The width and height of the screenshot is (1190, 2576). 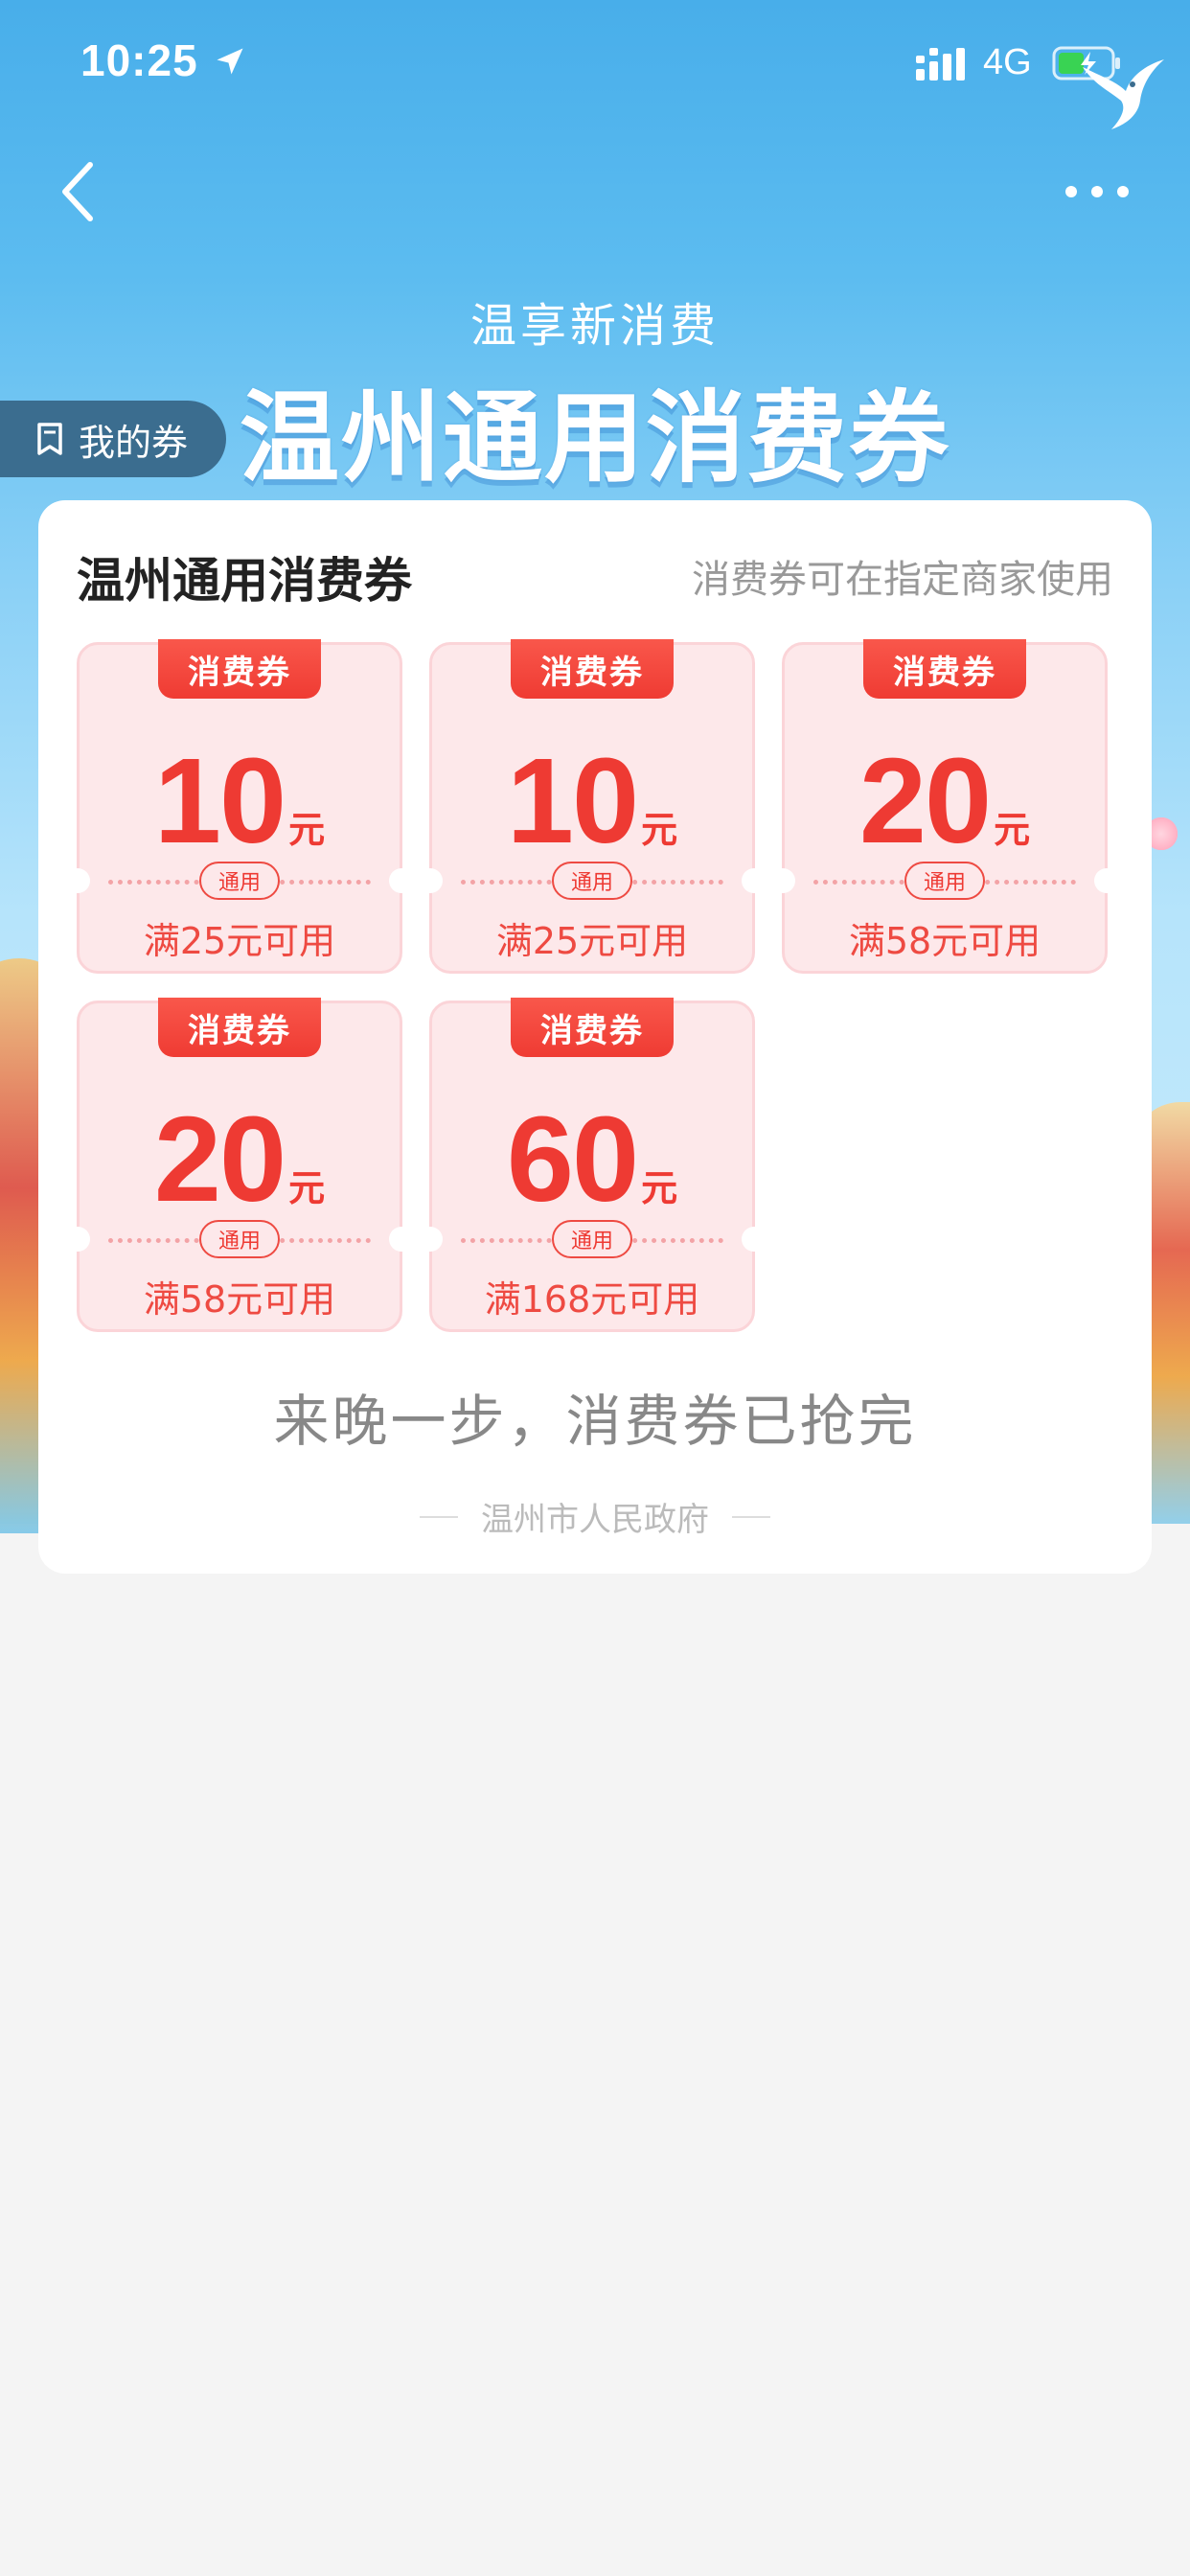 I want to click on network-label: 4G, so click(x=1008, y=62).